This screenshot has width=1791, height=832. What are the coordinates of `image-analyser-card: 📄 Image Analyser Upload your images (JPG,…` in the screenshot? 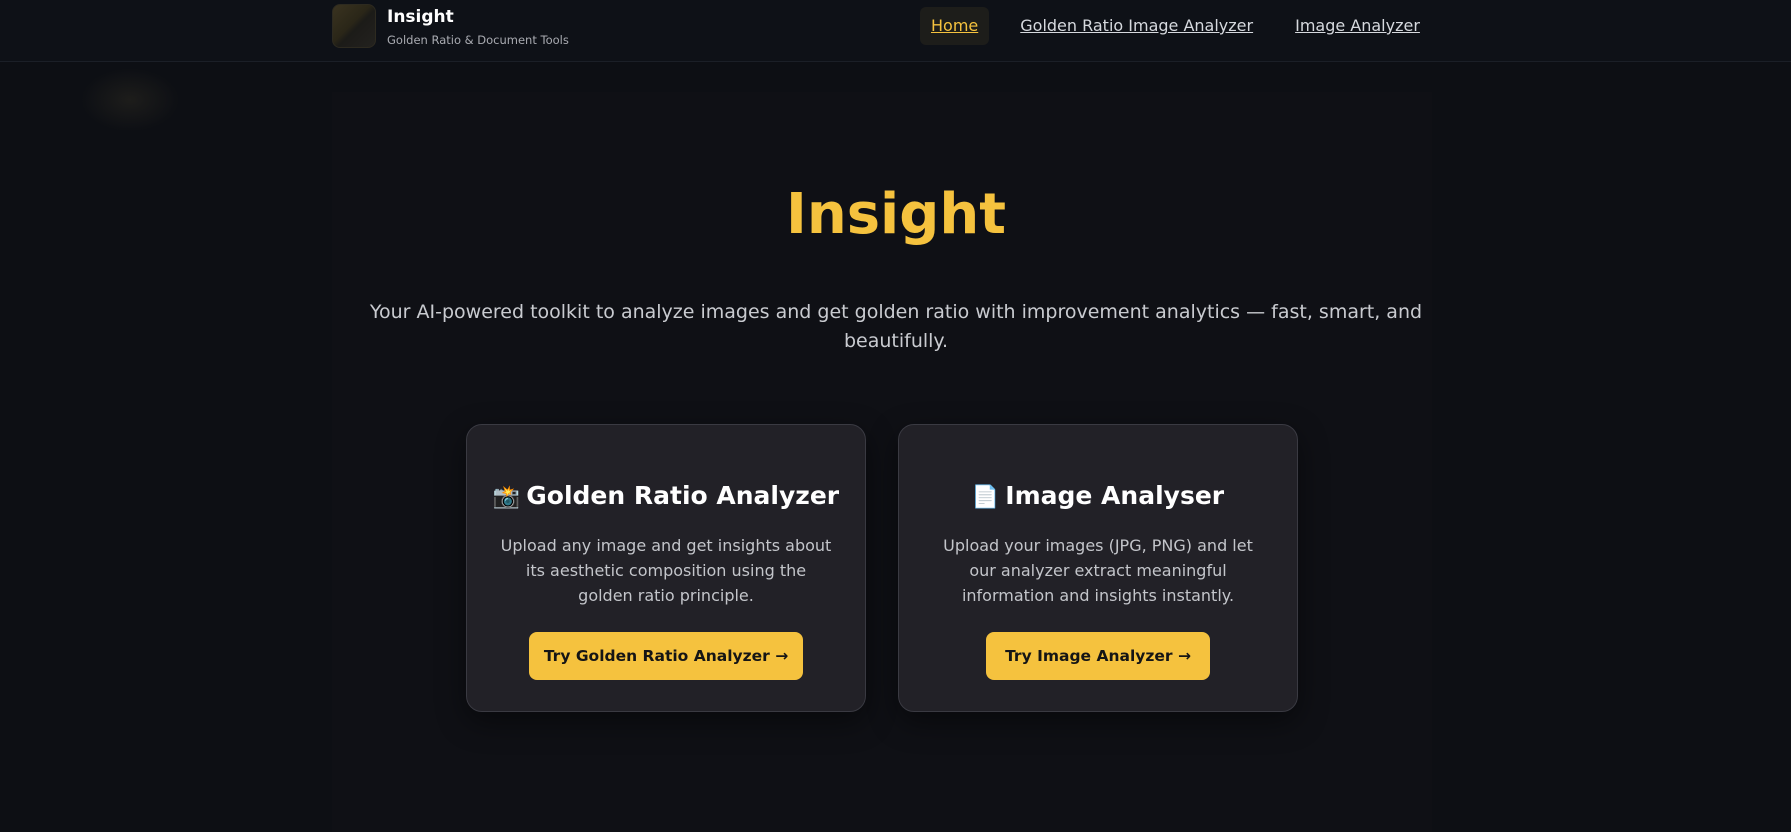 It's located at (1098, 568).